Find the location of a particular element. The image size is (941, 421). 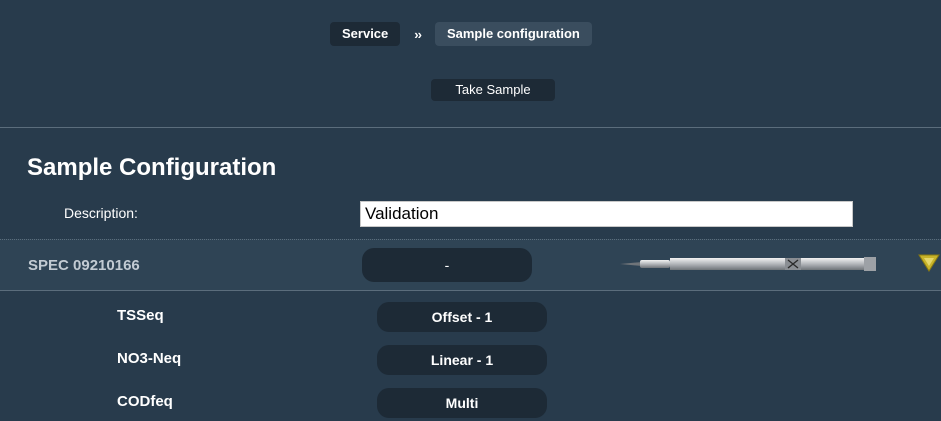

parameter-name: CODfeq is located at coordinates (145, 401).